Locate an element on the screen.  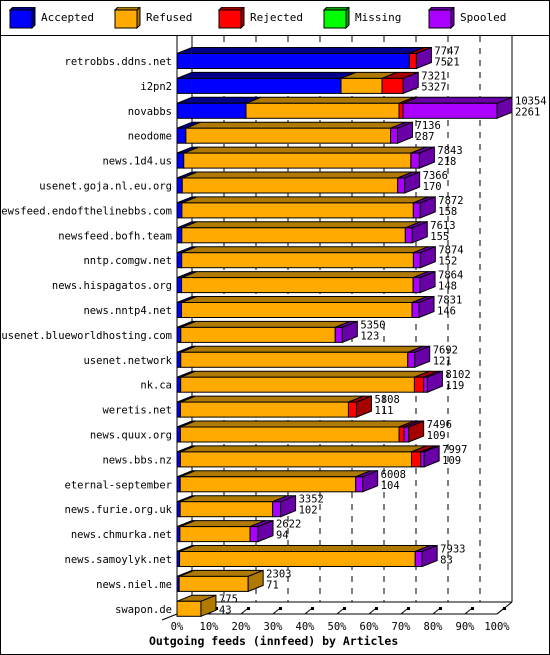
category-label: news.nntp4.net is located at coordinates (127, 311).